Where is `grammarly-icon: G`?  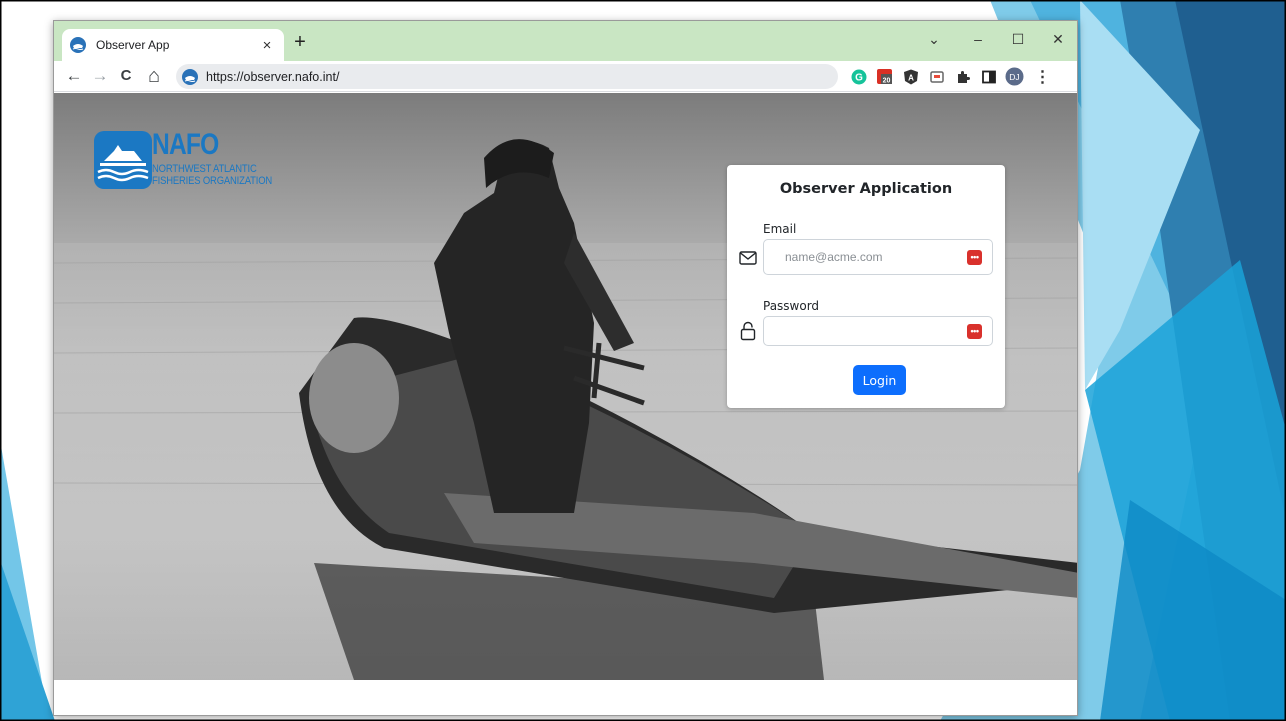
grammarly-icon: G is located at coordinates (858, 76).